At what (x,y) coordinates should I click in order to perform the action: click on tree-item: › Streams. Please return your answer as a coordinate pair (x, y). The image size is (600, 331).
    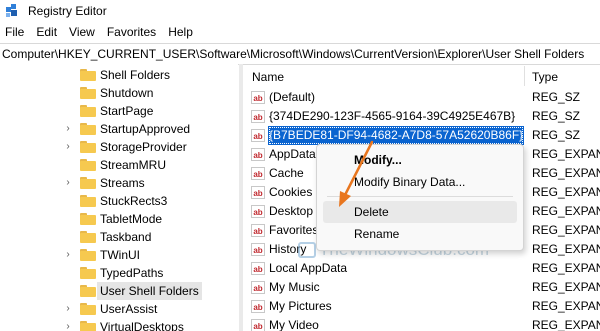
    Looking at the image, I should click on (119, 183).